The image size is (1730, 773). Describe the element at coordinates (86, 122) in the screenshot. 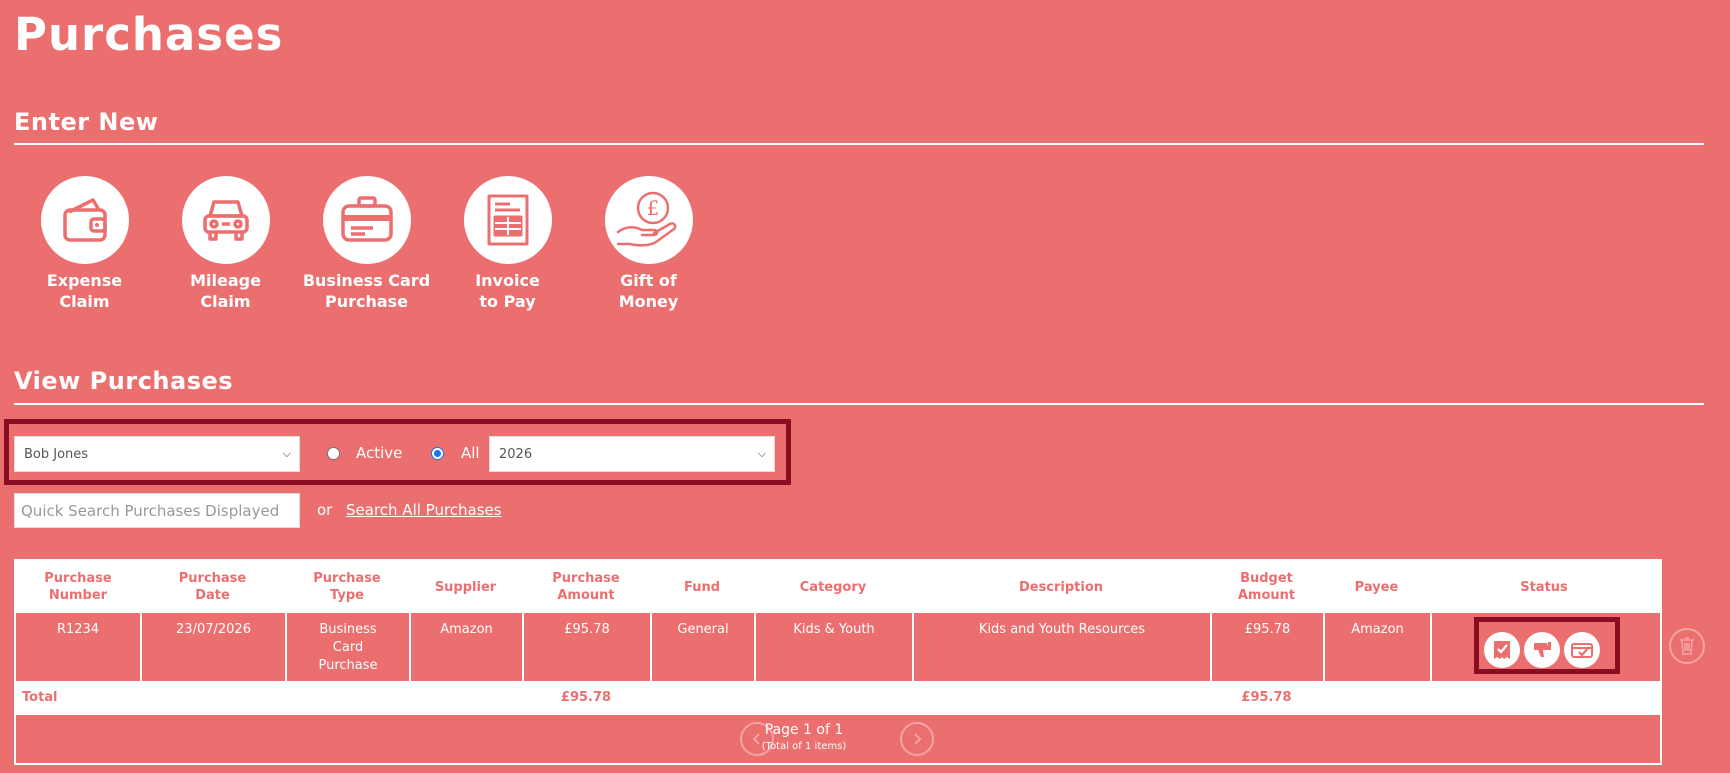

I see `enter-new-heading: Enter New` at that location.